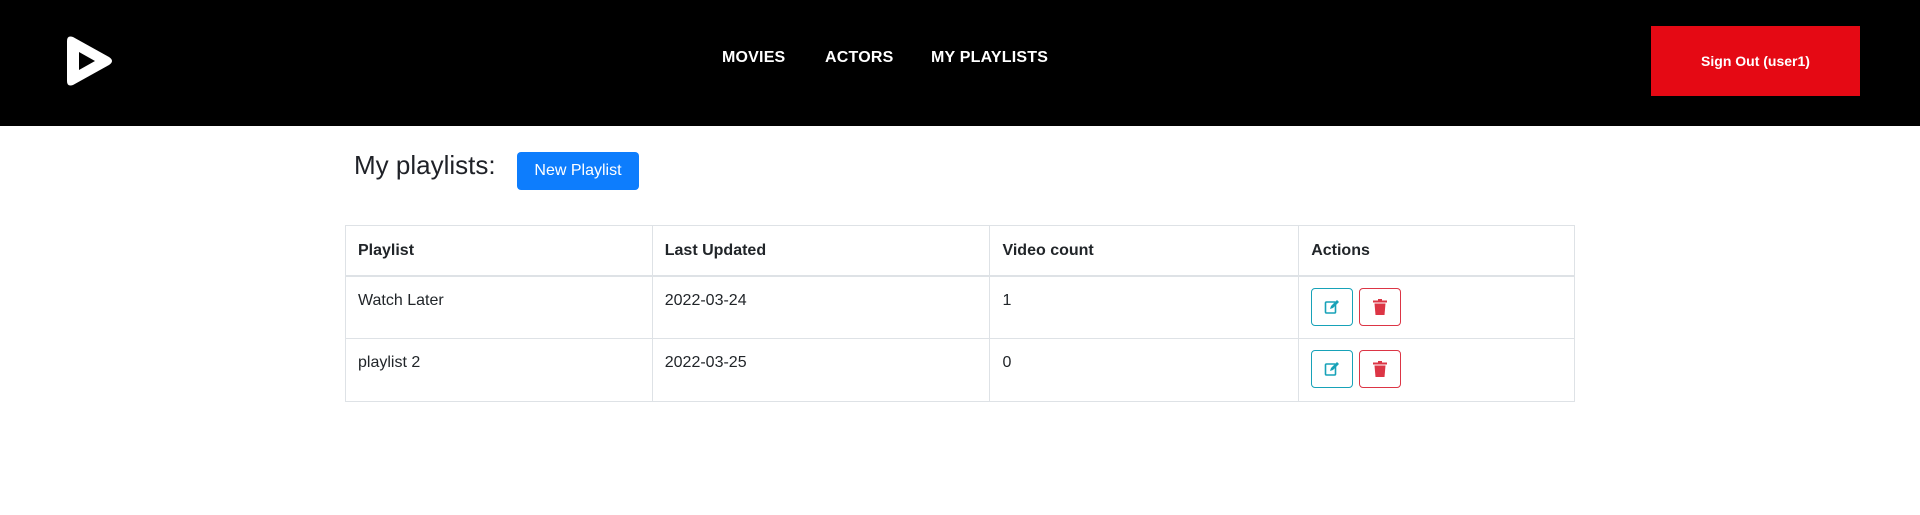 The width and height of the screenshot is (1920, 515). Describe the element at coordinates (425, 165) in the screenshot. I see `page-title: My playlists:` at that location.